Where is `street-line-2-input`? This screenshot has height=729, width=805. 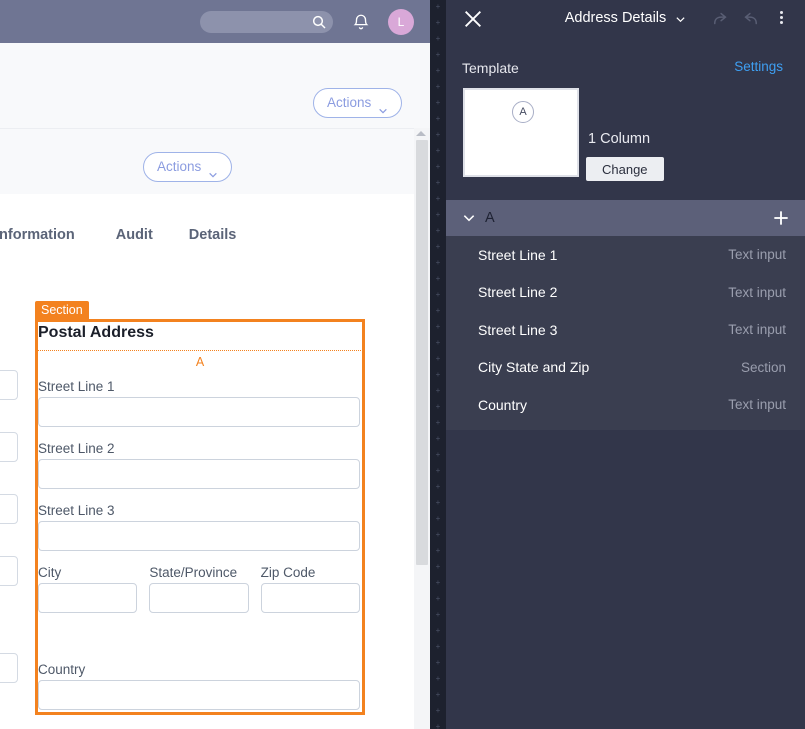 street-line-2-input is located at coordinates (199, 474).